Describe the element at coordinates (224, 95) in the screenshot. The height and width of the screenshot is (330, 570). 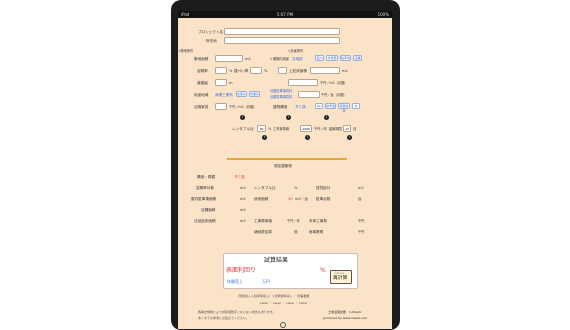
I see `zoning-value: 商業工業系` at that location.